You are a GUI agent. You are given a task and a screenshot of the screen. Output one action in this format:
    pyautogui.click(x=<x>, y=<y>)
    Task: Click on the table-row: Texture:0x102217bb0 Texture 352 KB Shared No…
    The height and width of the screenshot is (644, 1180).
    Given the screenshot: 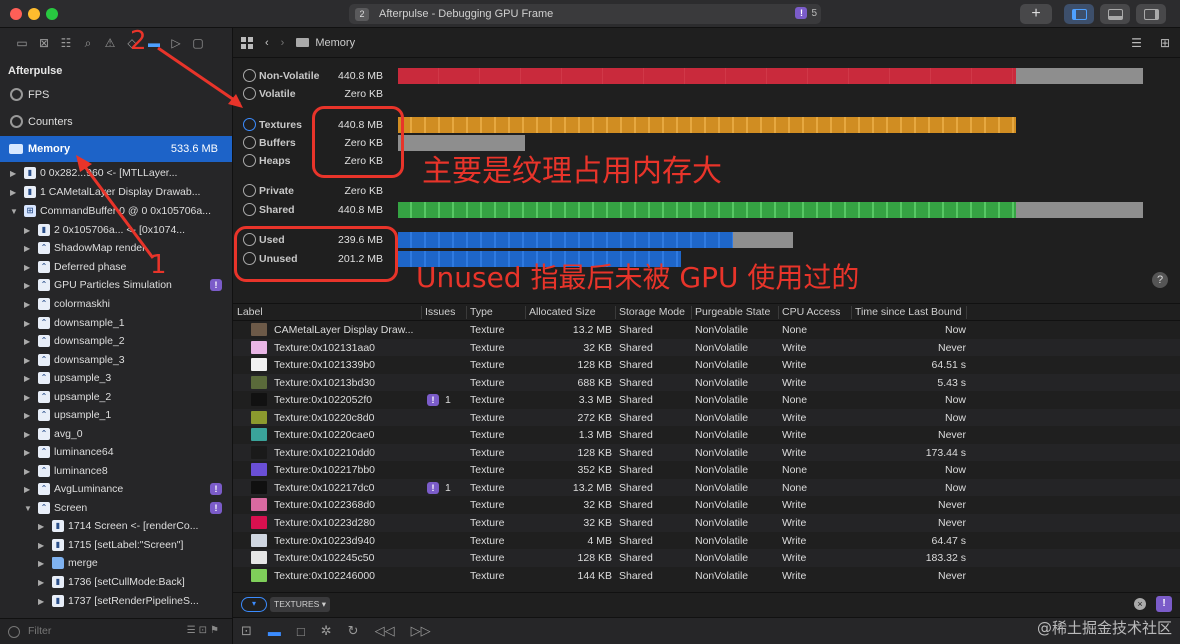 What is the action you would take?
    pyautogui.click(x=706, y=470)
    